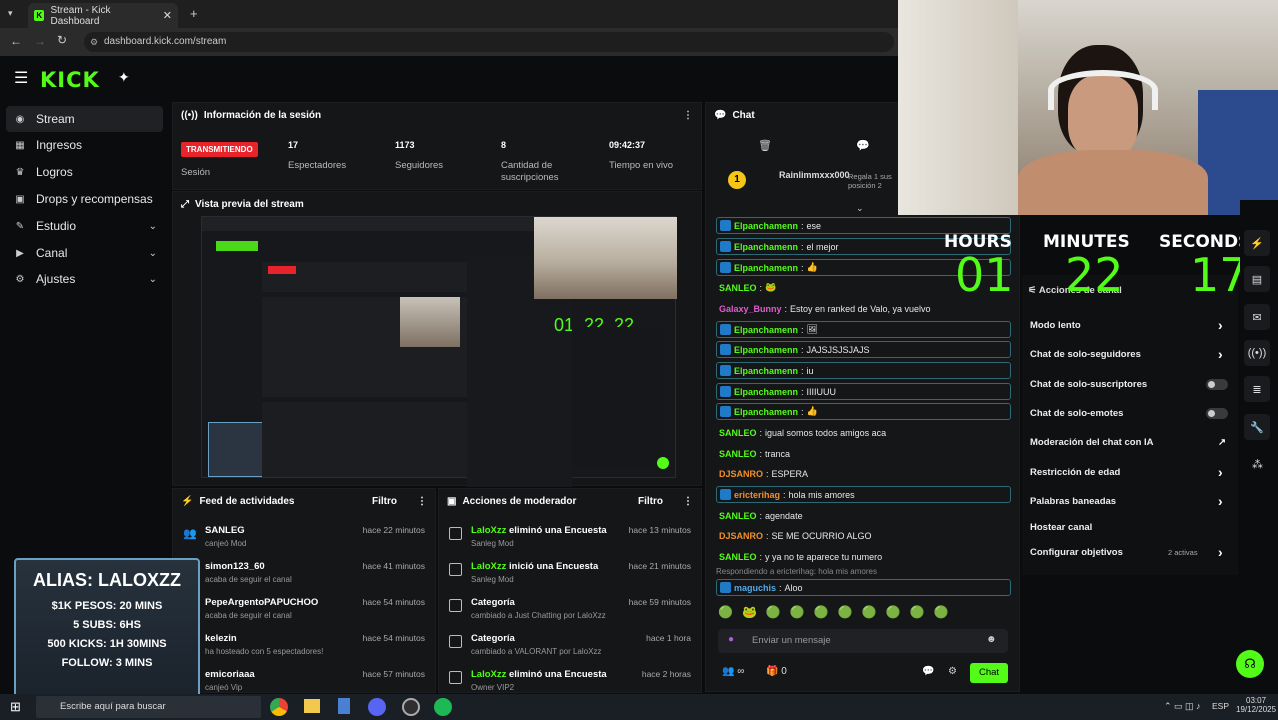 The image size is (1278, 720). I want to click on emoji-icon: ☻, so click(991, 639).